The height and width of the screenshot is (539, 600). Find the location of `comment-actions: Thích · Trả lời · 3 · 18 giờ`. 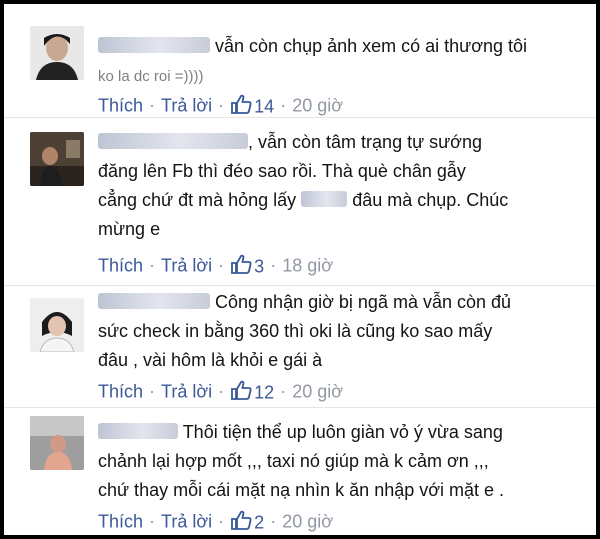

comment-actions: Thích · Trả lời · 3 · 18 giờ is located at coordinates (215, 264).